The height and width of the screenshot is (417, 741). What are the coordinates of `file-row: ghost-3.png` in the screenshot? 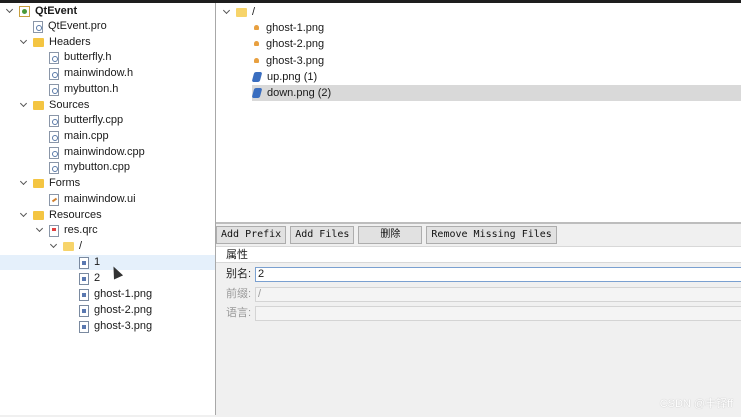 It's located at (288, 61).